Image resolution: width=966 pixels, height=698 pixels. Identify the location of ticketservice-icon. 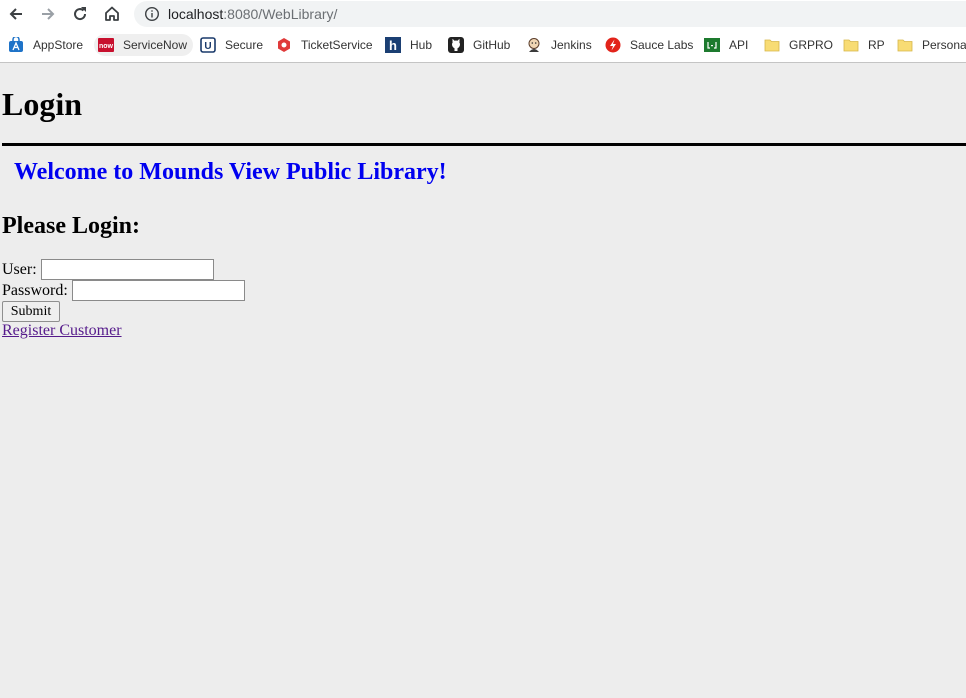
(284, 45).